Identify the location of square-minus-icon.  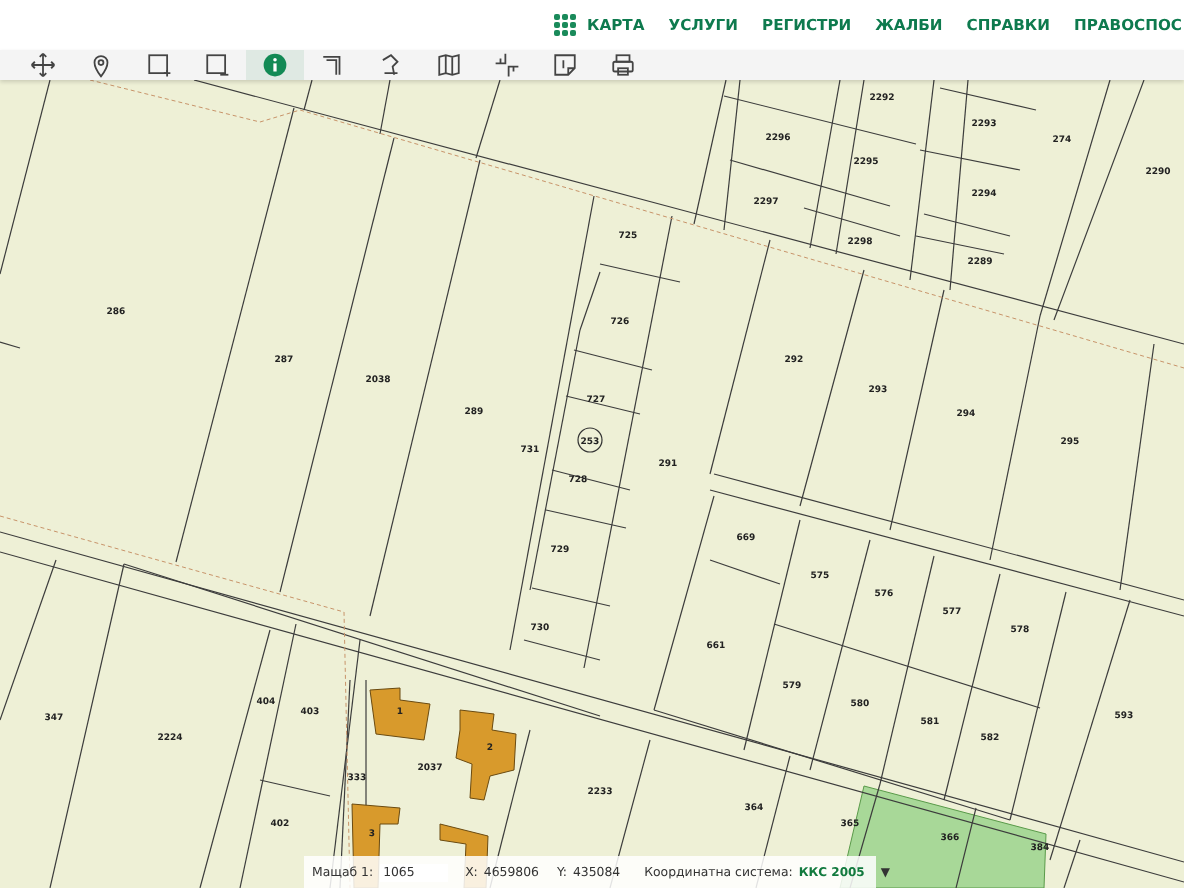
(217, 65).